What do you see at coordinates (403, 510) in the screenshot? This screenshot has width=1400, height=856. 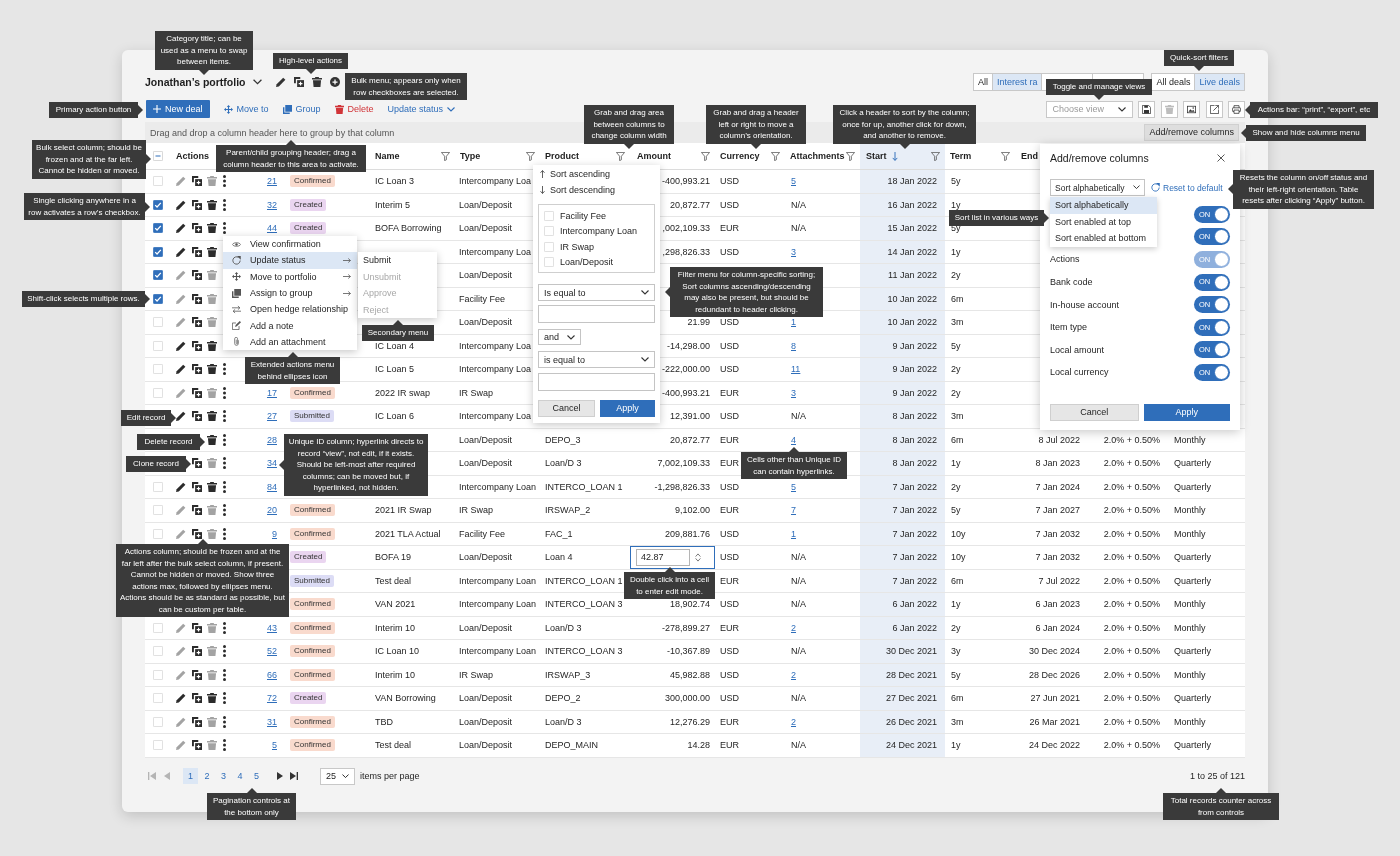 I see `table-cell: 2021 IR Swap` at bounding box center [403, 510].